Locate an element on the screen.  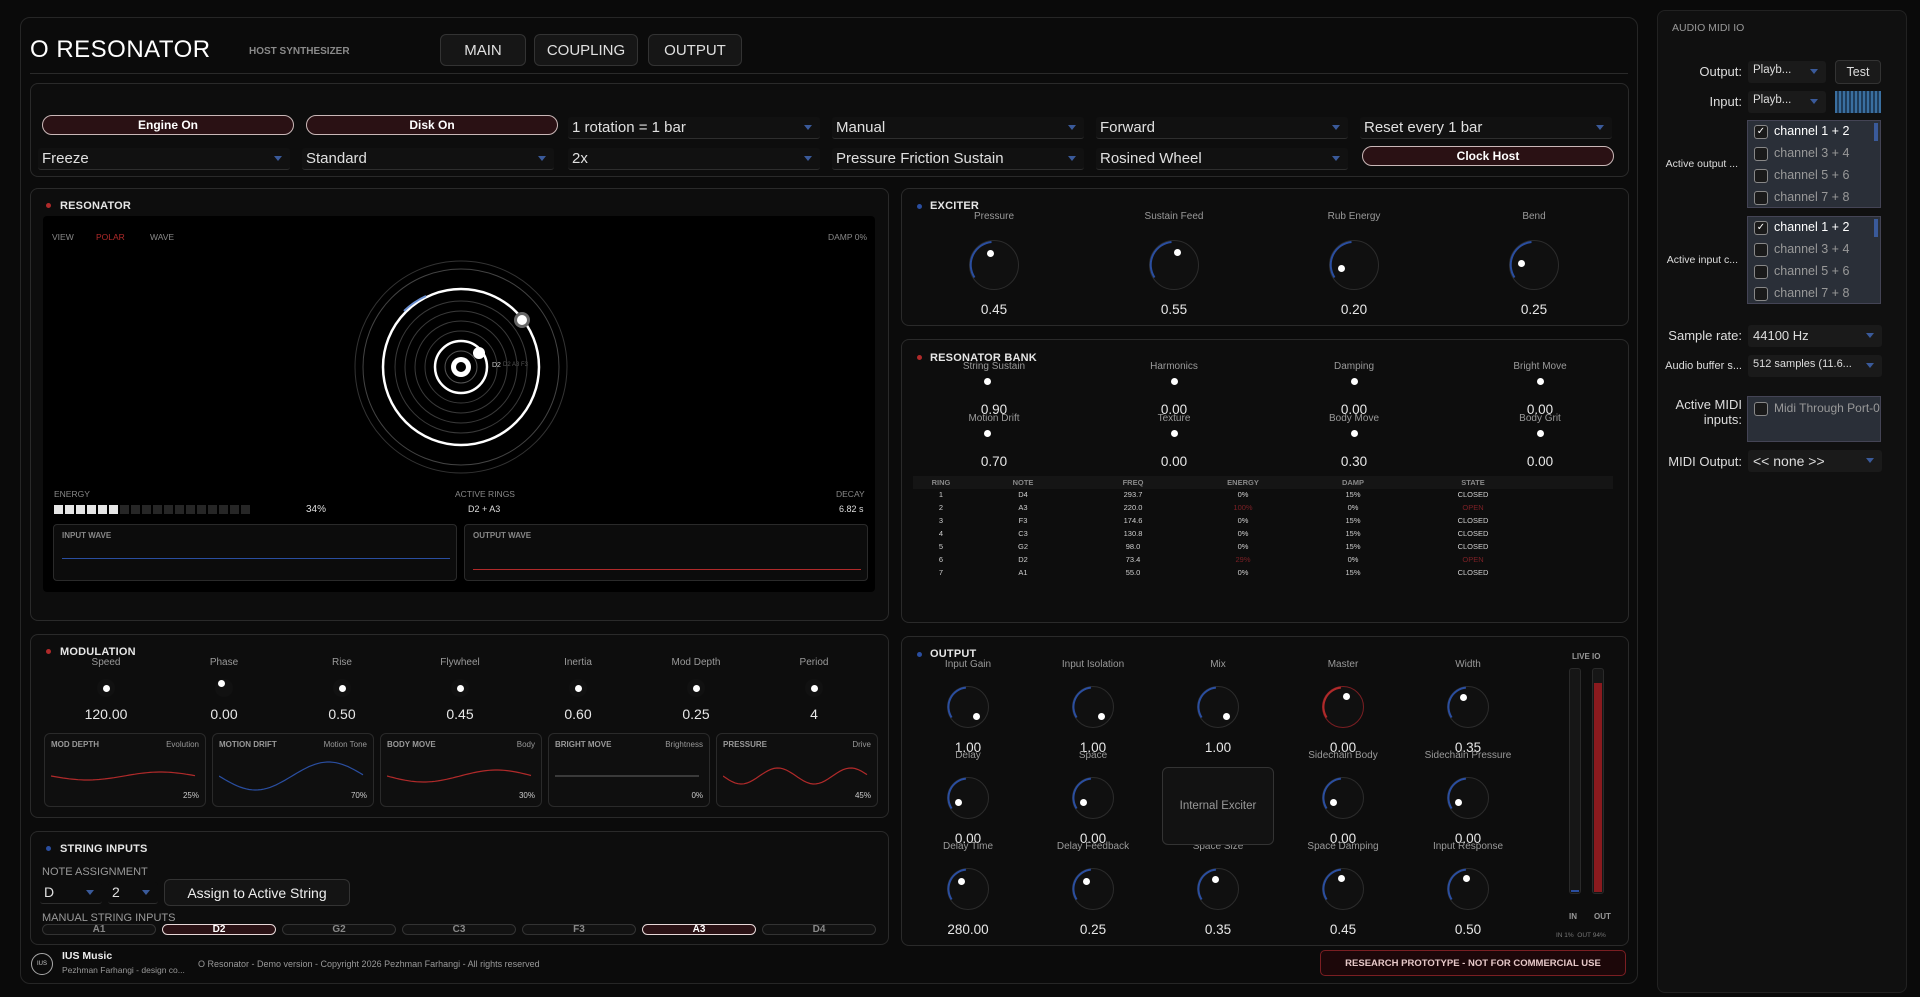
pressure-knob is located at coordinates (994, 265).